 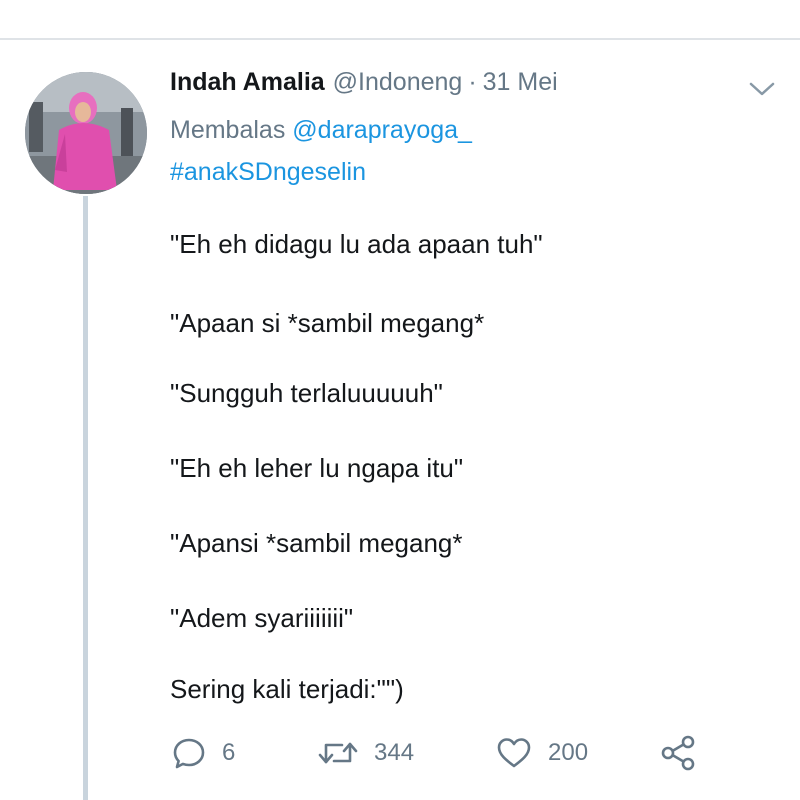 I want to click on like-button: 200, so click(x=542, y=753).